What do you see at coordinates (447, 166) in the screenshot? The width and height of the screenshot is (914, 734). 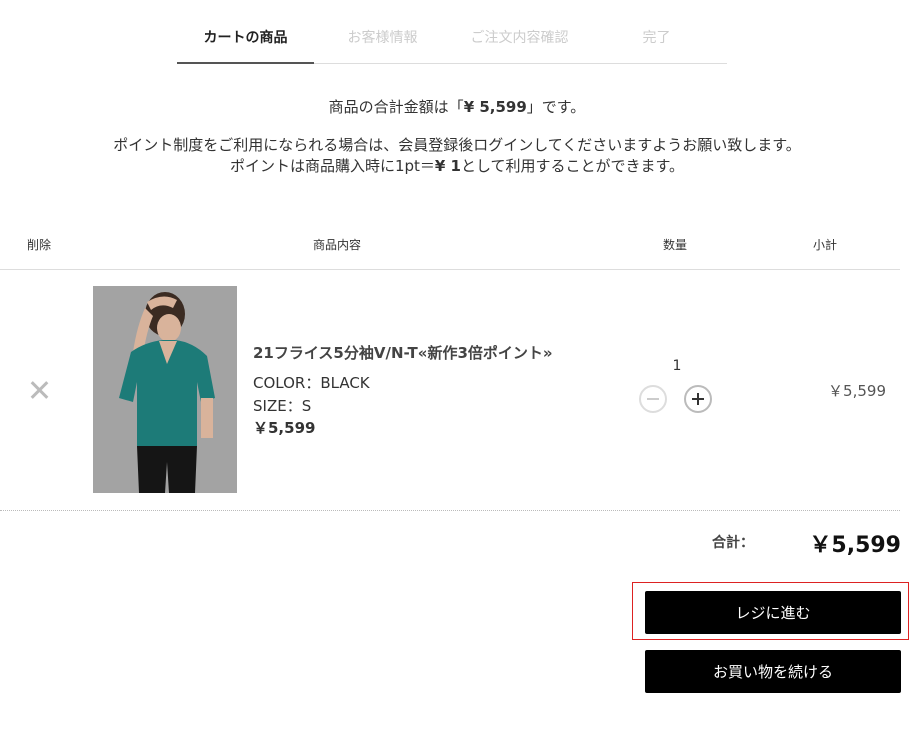 I see `notice-point-rate: ¥ 1` at bounding box center [447, 166].